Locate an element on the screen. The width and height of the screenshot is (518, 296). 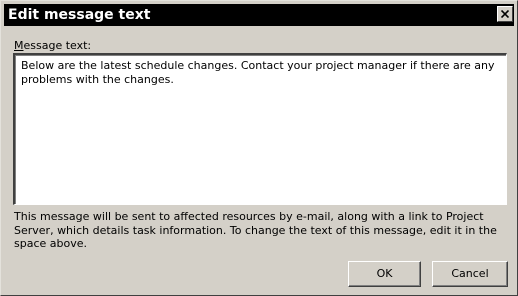
message-label-accelerator: M is located at coordinates (19, 45).